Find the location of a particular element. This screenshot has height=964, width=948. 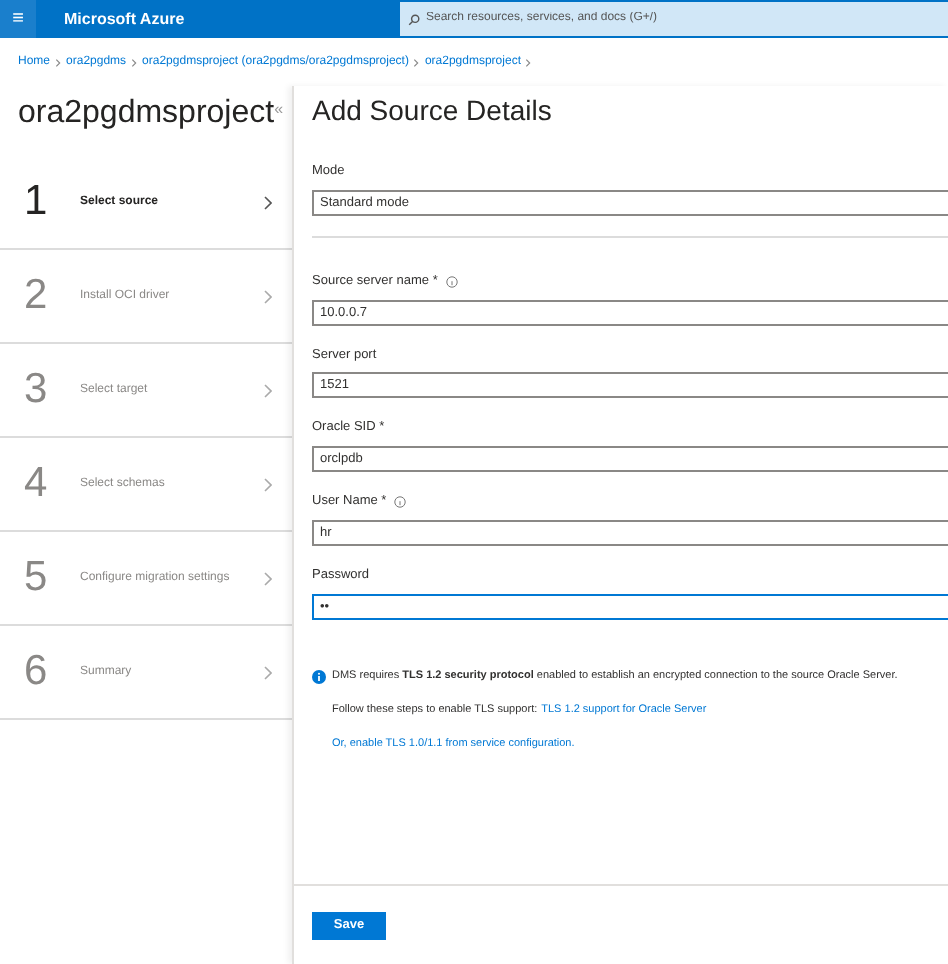

brand-title: Microsoft Azure is located at coordinates (125, 19).